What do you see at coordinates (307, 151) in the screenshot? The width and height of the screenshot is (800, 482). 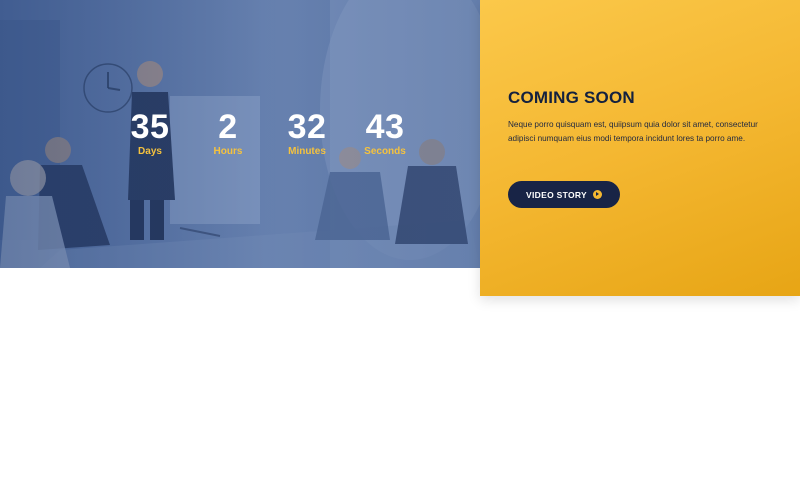 I see `countdown-minutes-label: Minutes` at bounding box center [307, 151].